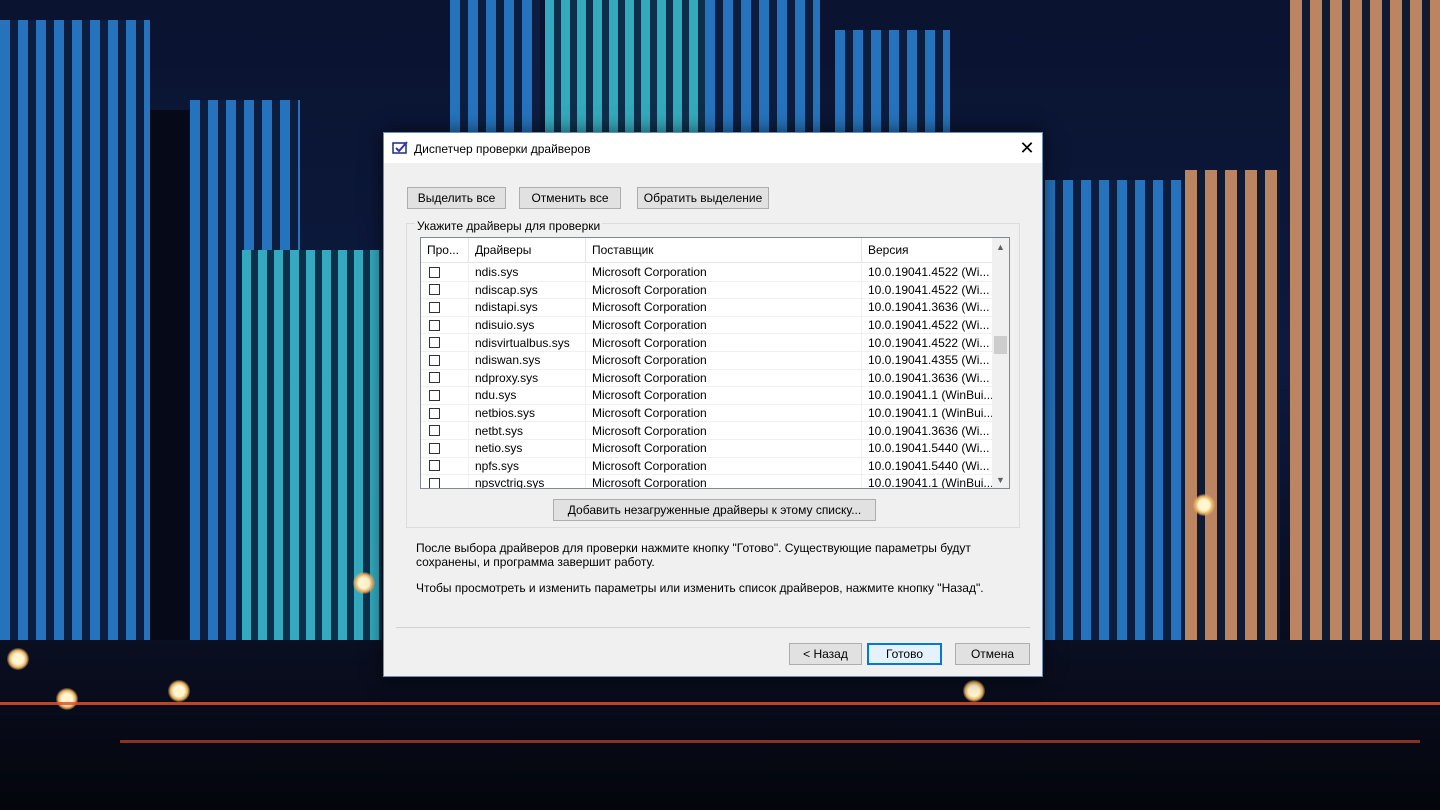 This screenshot has width=1440, height=810. I want to click on close-button: ✕, so click(1027, 148).